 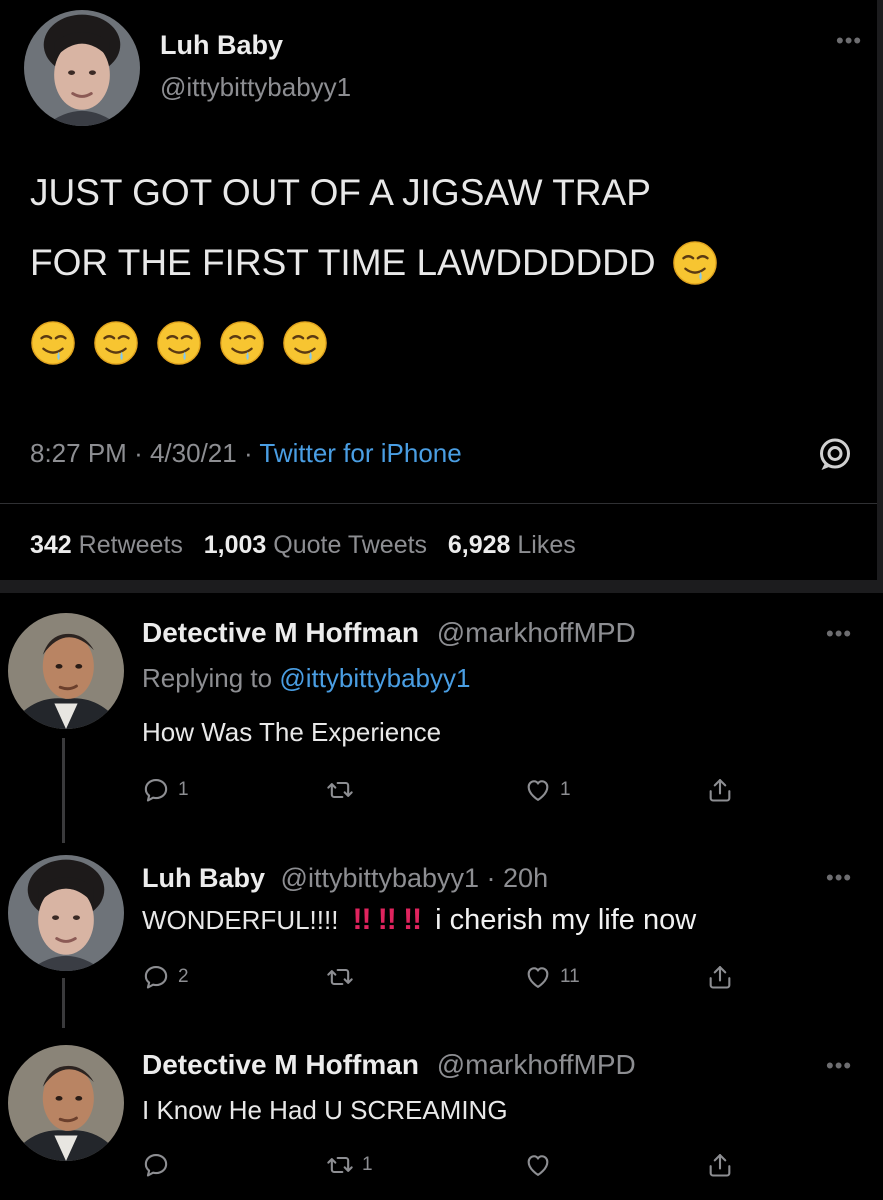 I want to click on overlay-caption: i cherish my life now, so click(x=566, y=920).